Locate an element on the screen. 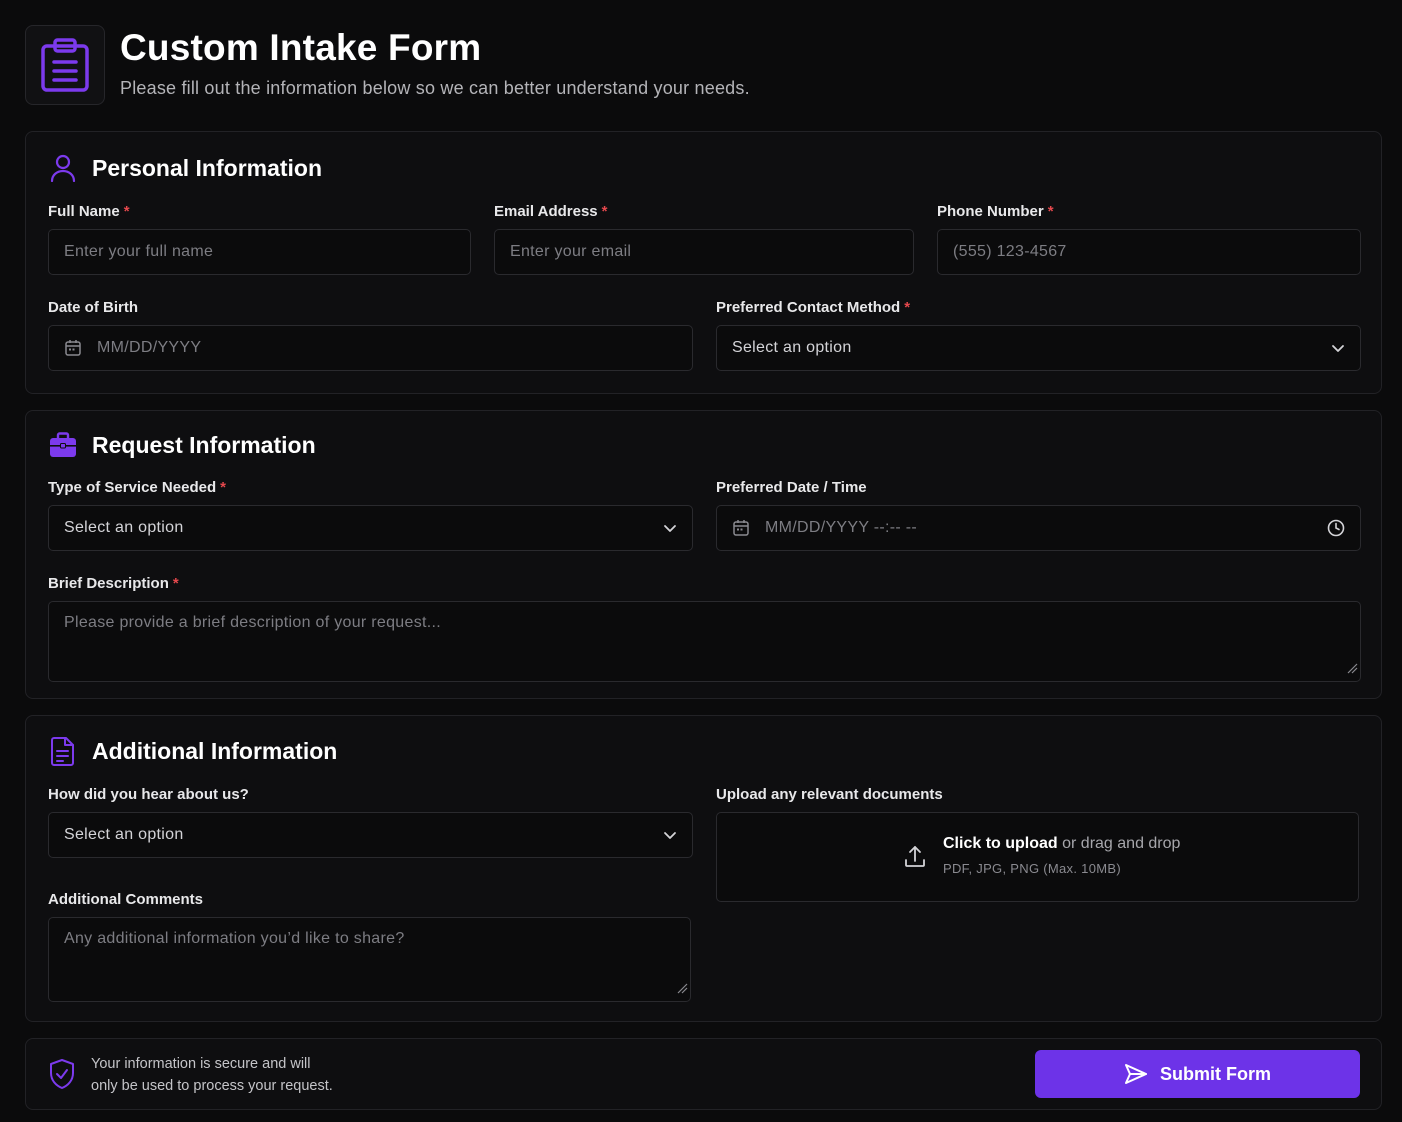  submit-button: Submit Form is located at coordinates (1197, 1074).